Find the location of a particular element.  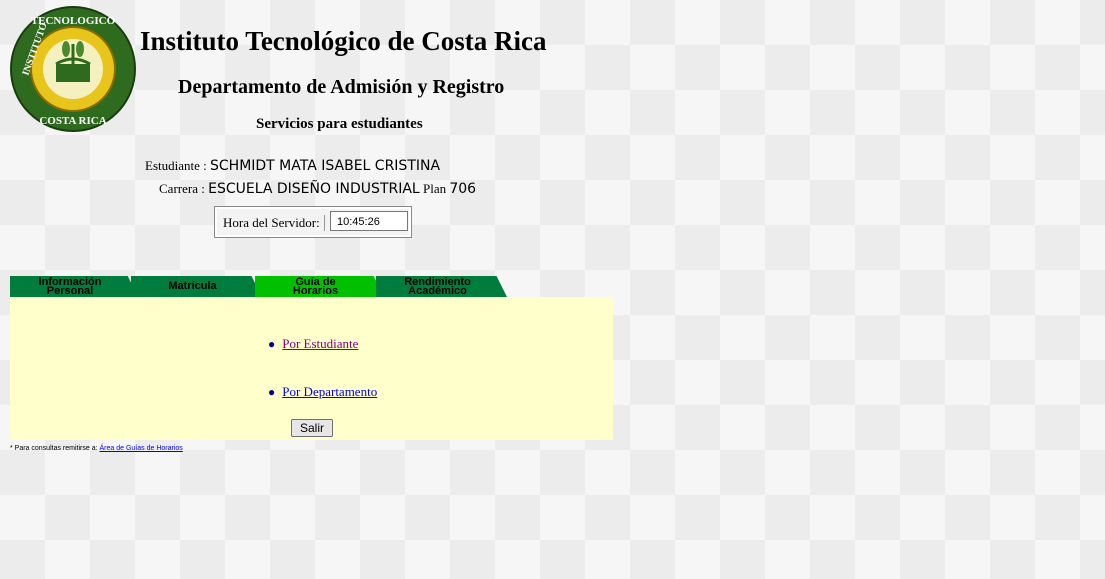

tab-informacion-personal: Información Personal is located at coordinates (74, 286).